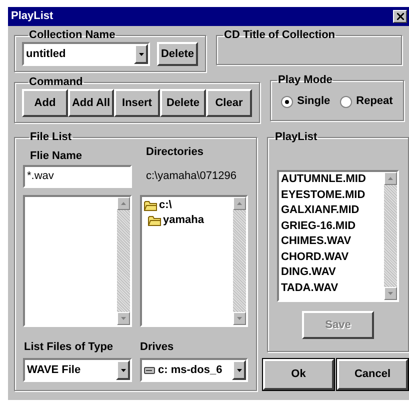  Describe the element at coordinates (296, 137) in the screenshot. I see `group-label: PlayList` at that location.